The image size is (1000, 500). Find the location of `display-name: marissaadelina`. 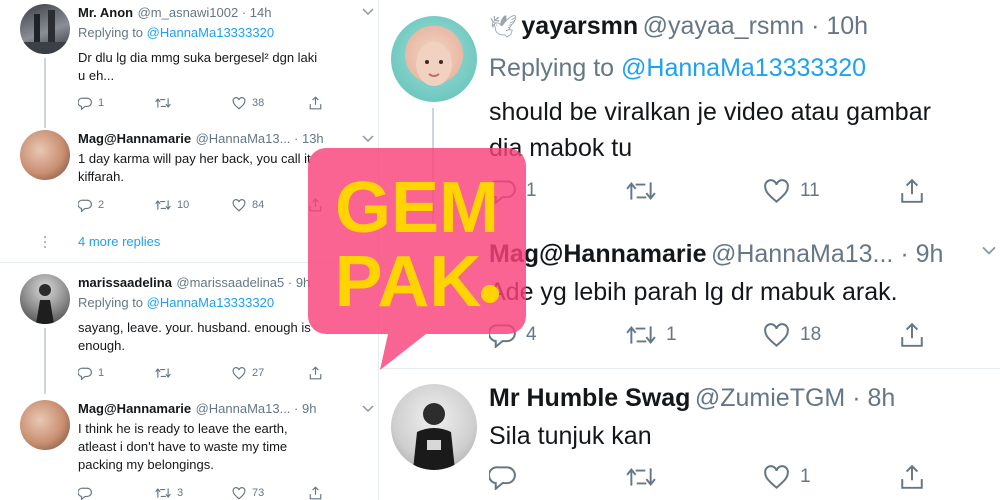

display-name: marissaadelina is located at coordinates (125, 282).